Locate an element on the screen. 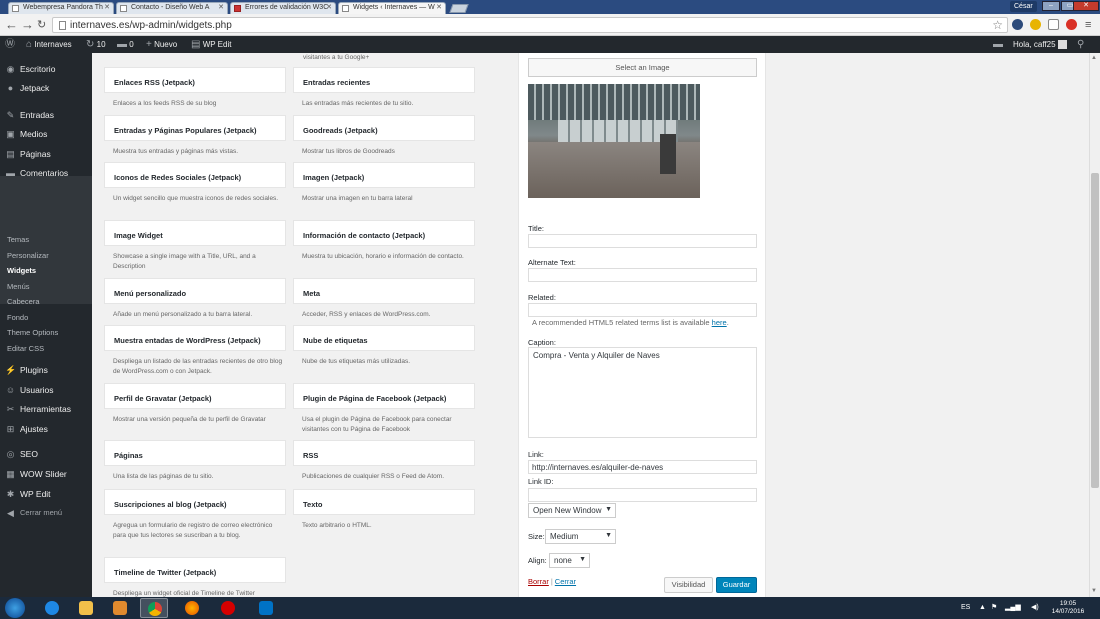 The width and height of the screenshot is (1100, 619). link-field: http://internaves.es/alquiler-de-naves is located at coordinates (642, 467).